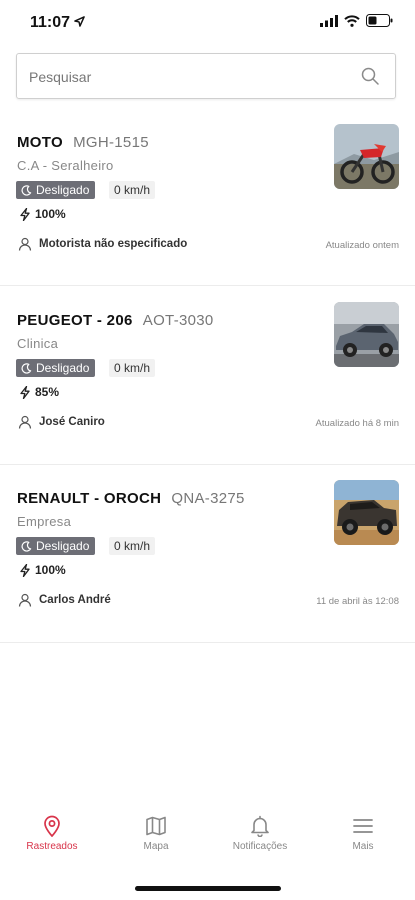 This screenshot has width=415, height=900. Describe the element at coordinates (79, 21) in the screenshot. I see `location-arrow-icon` at that location.